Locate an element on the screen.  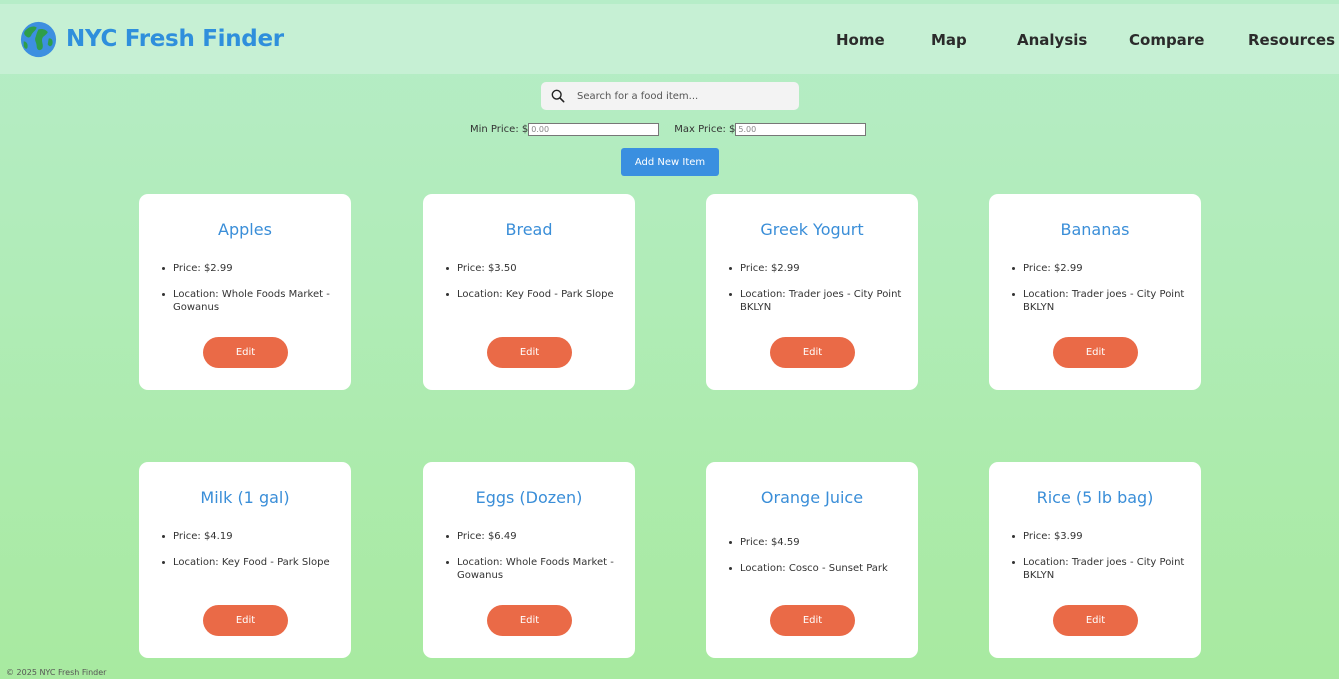
search-bar is located at coordinates (670, 96).